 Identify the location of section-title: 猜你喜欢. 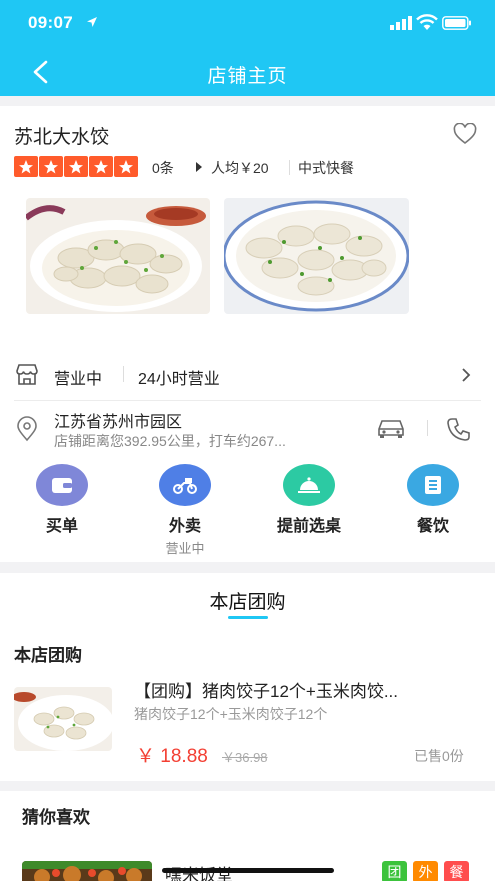
(56, 817).